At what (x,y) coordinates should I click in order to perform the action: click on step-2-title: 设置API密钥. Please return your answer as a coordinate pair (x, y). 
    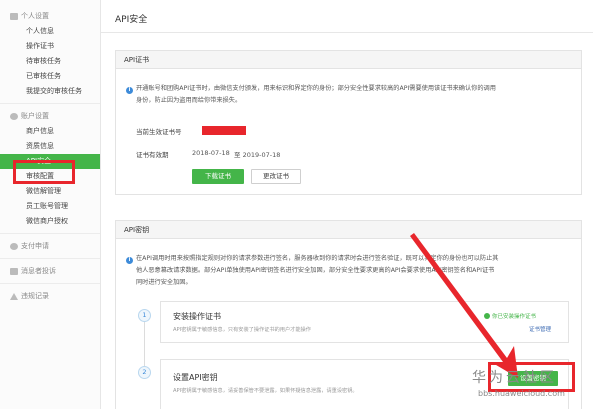
    Looking at the image, I should click on (195, 377).